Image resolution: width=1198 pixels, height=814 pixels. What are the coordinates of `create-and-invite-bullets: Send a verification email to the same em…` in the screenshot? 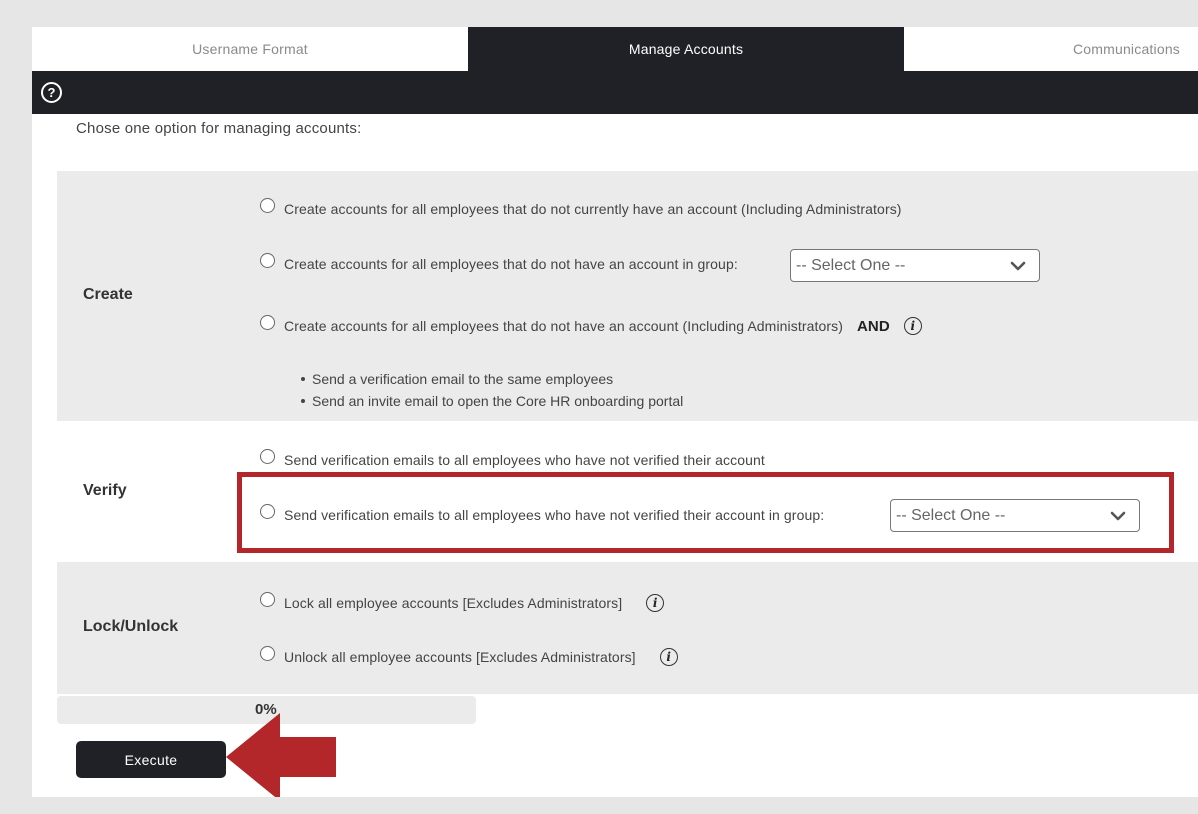 It's located at (491, 390).